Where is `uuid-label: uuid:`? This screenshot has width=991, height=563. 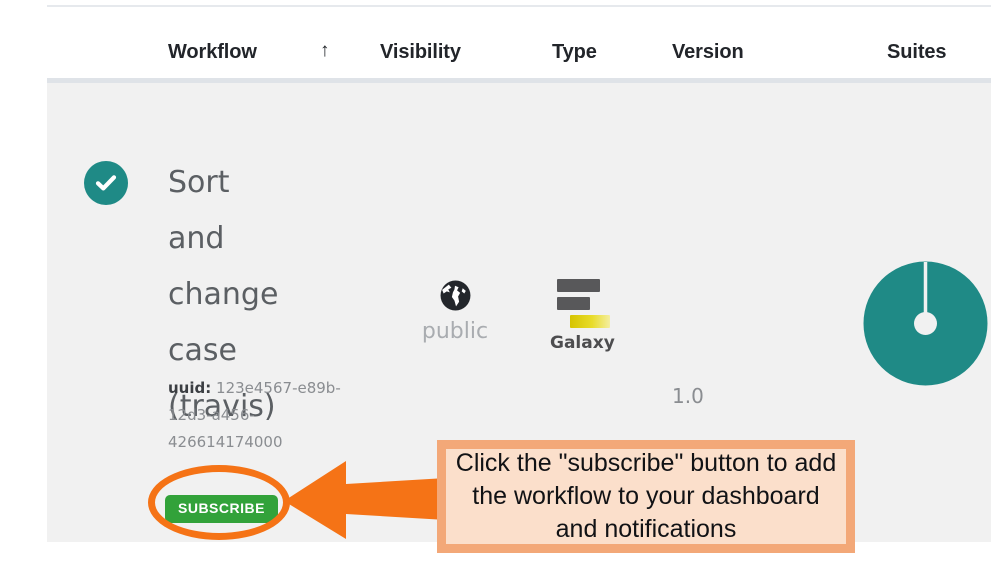
uuid-label: uuid: is located at coordinates (190, 388).